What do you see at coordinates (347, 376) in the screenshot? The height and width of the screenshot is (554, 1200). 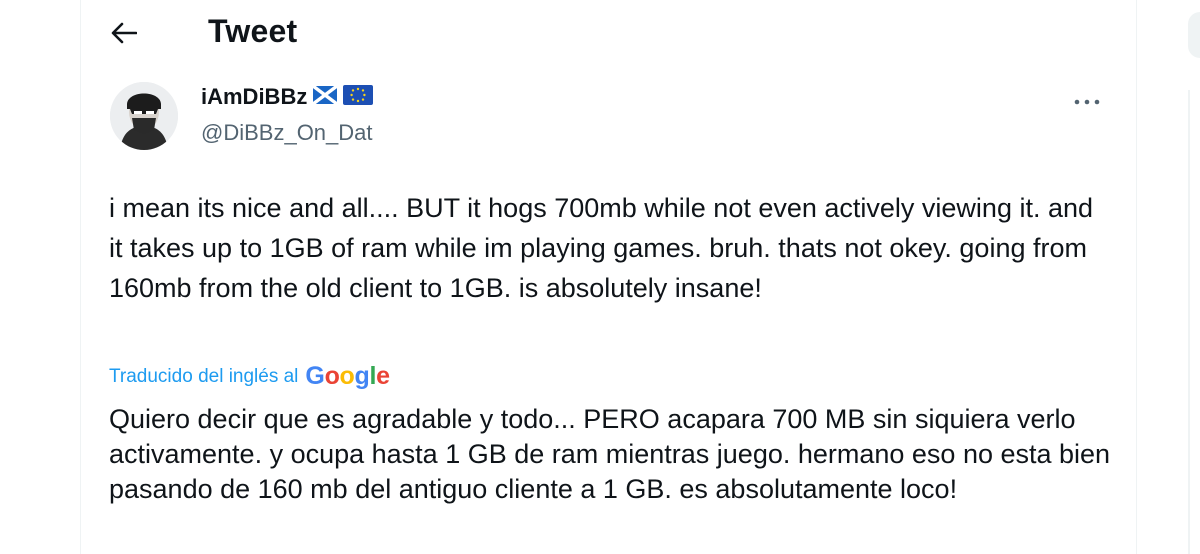 I see `google-logo: Google` at bounding box center [347, 376].